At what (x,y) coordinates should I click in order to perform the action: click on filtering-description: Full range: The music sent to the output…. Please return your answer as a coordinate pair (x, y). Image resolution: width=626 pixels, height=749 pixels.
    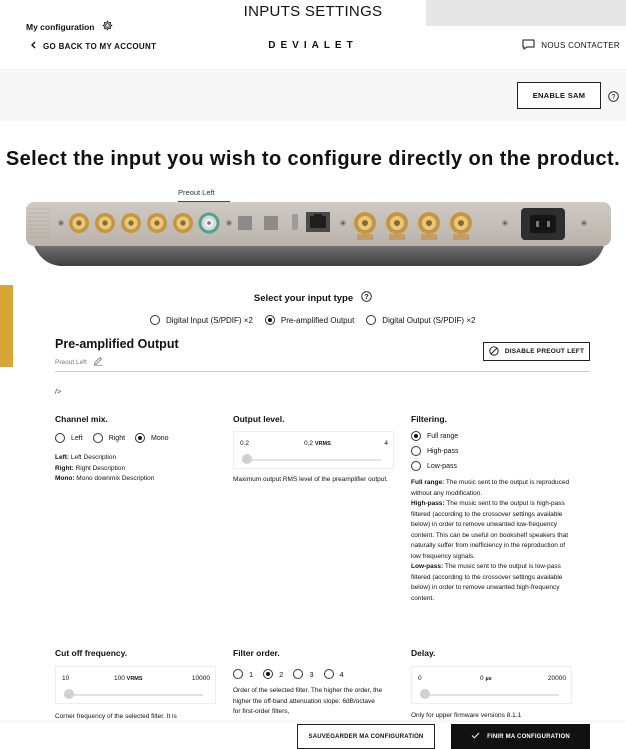
    Looking at the image, I should click on (493, 541).